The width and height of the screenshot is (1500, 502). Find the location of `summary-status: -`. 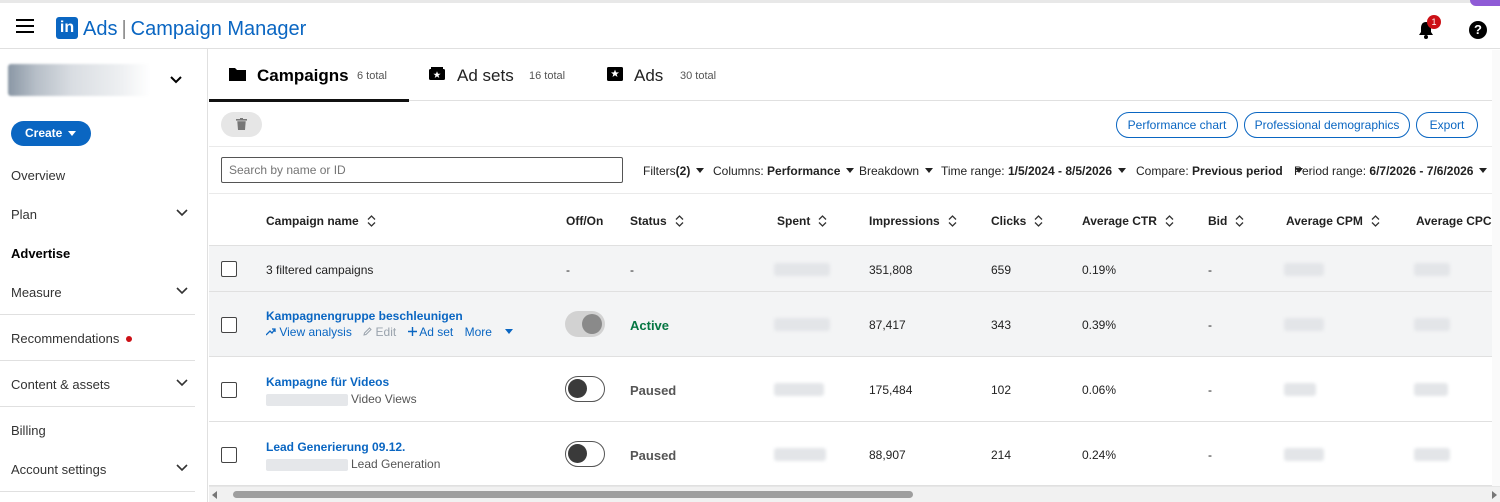

summary-status: - is located at coordinates (632, 270).